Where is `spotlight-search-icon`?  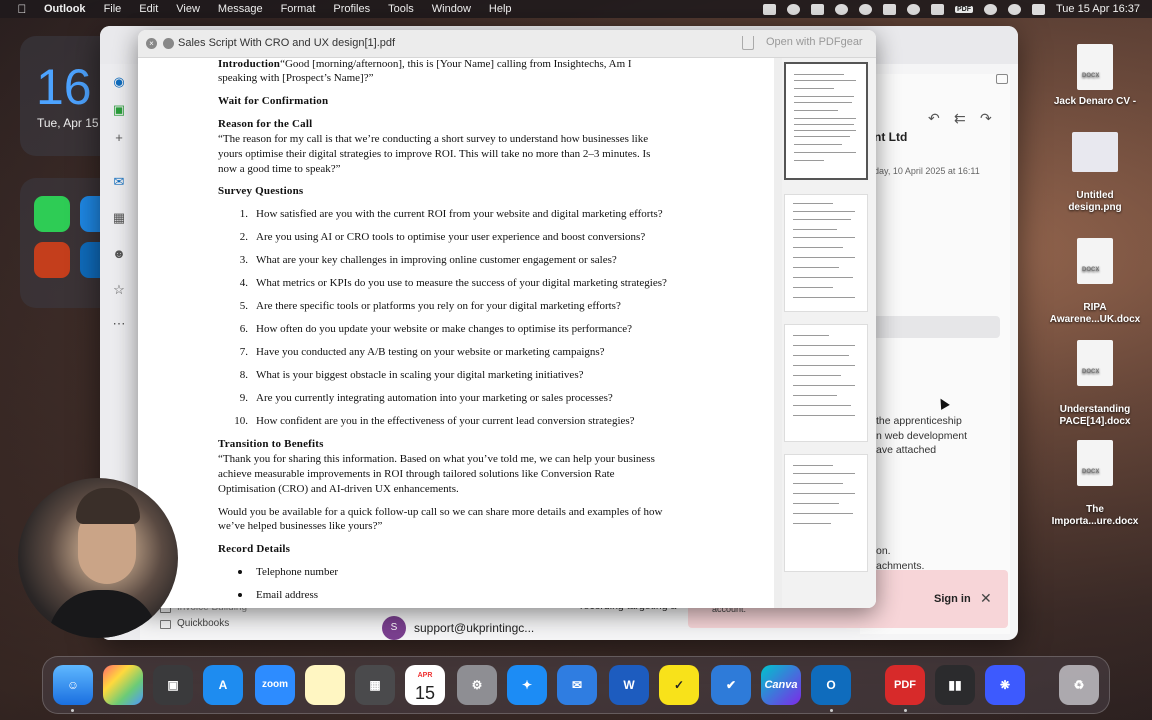 spotlight-search-icon is located at coordinates (1014, 9).